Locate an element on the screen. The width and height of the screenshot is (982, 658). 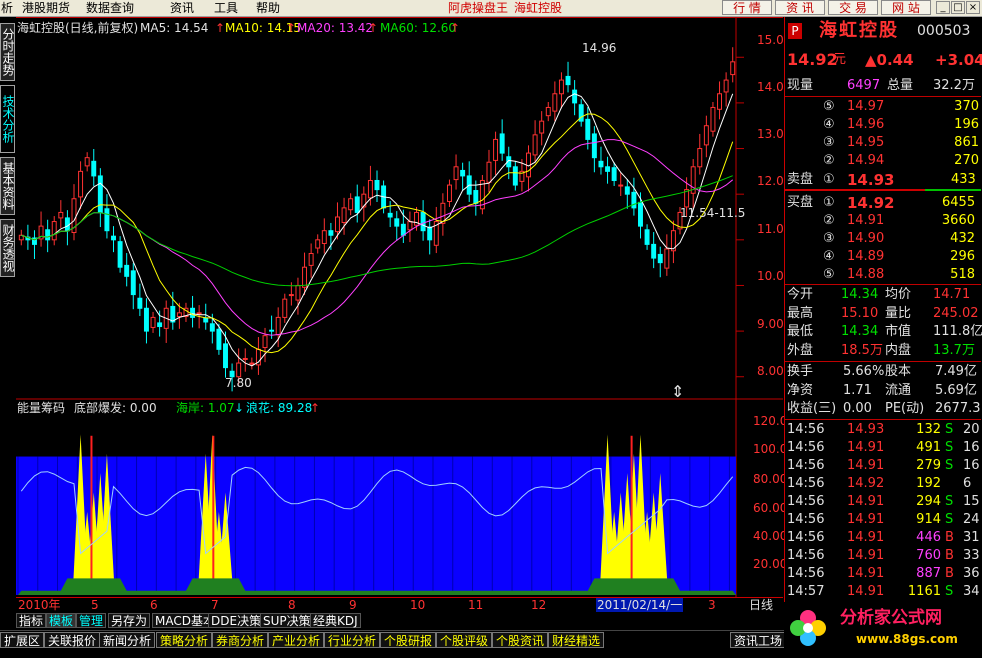
tab-info-factory: 资讯工场 is located at coordinates (758, 640).